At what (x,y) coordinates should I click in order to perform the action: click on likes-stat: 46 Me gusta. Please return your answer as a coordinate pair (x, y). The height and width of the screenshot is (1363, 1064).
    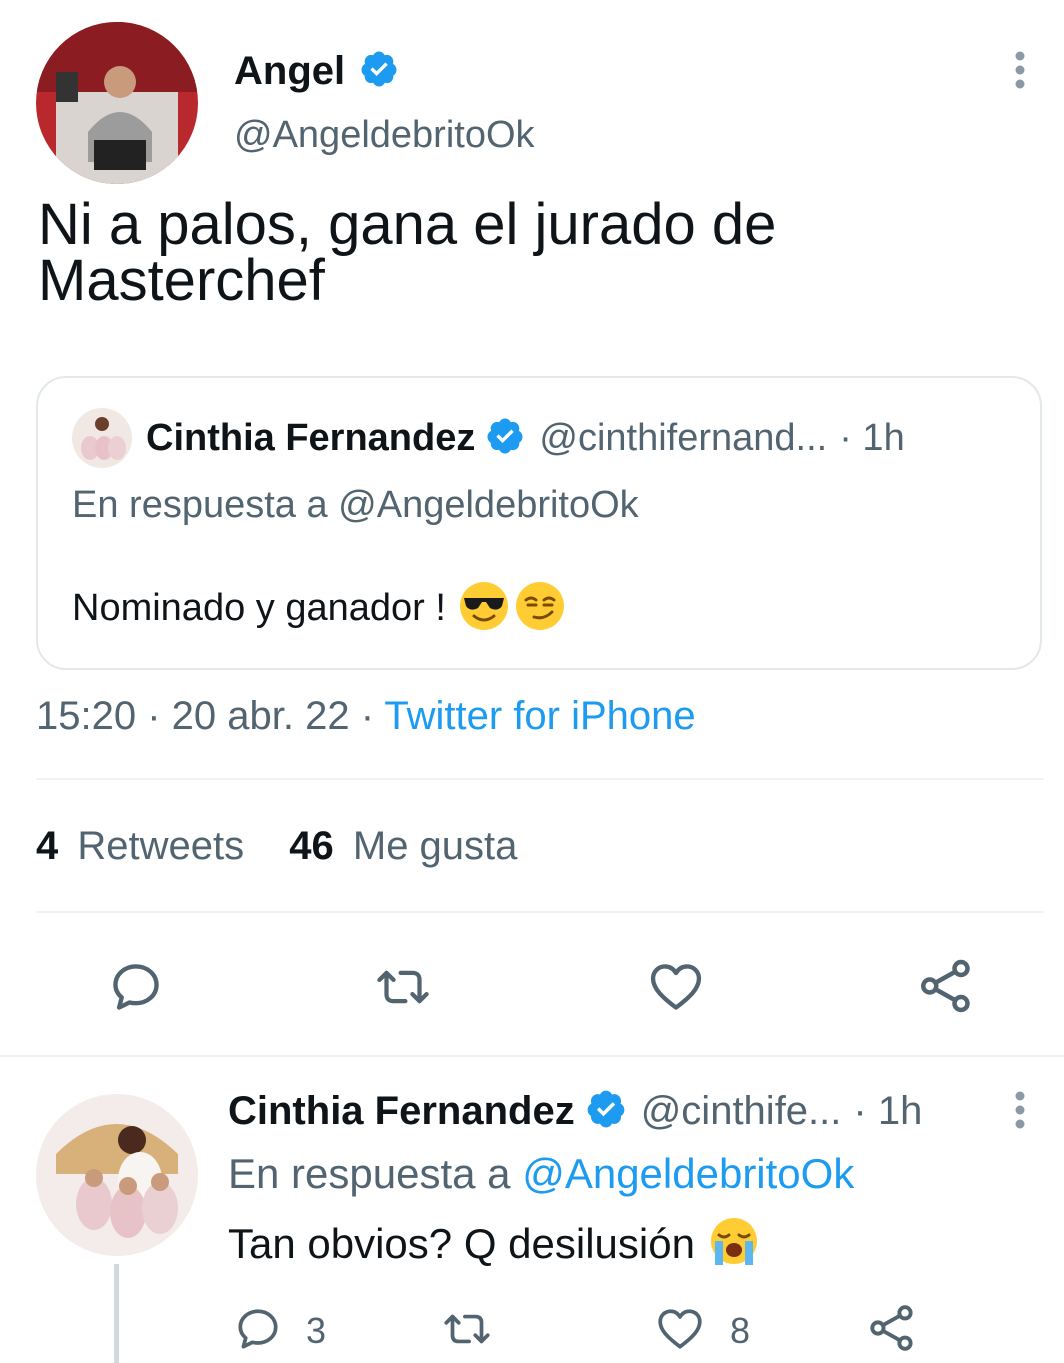
    Looking at the image, I should click on (403, 846).